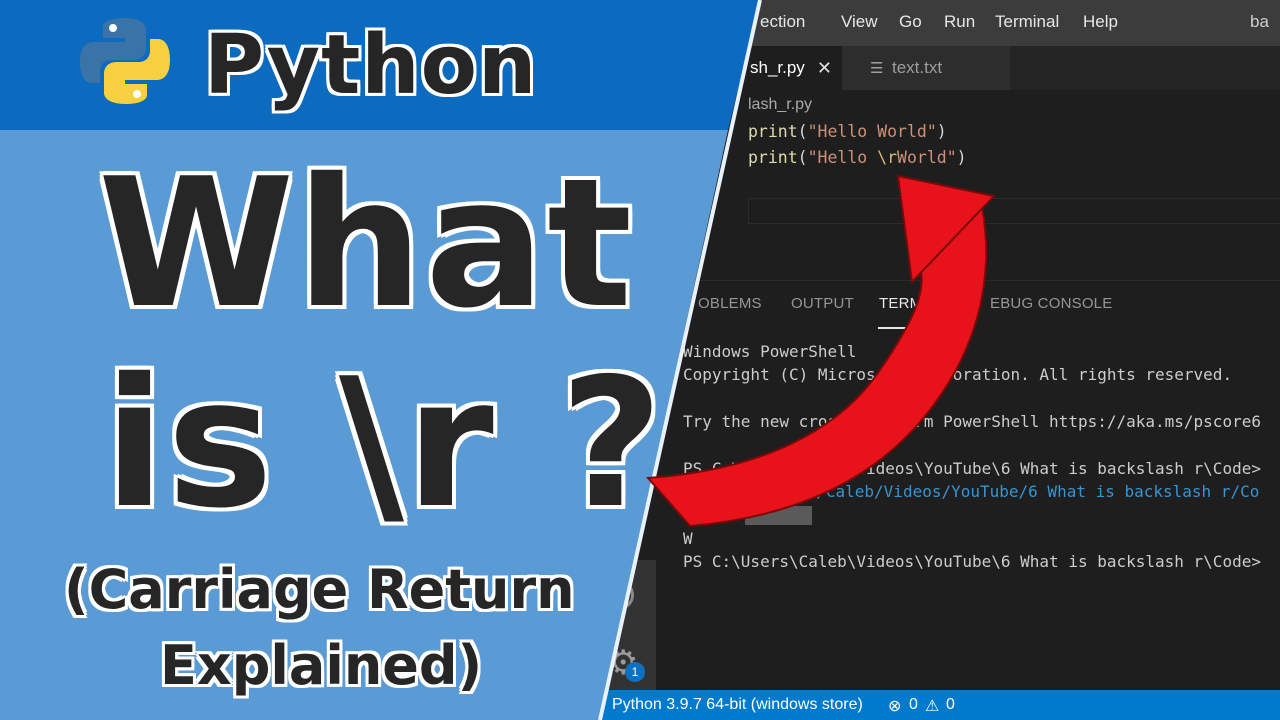  I want to click on tab-problems: OBLEMS, so click(730, 303).